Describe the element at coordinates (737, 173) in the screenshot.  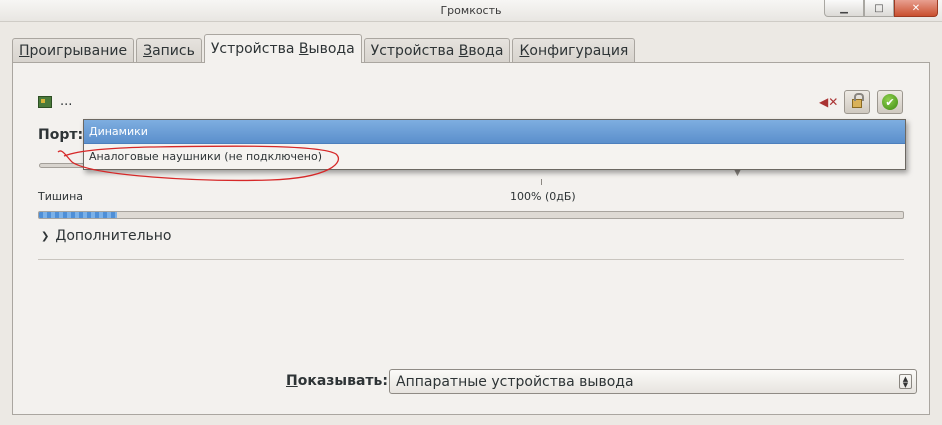
I see `slider-marker-icon: ▼` at that location.